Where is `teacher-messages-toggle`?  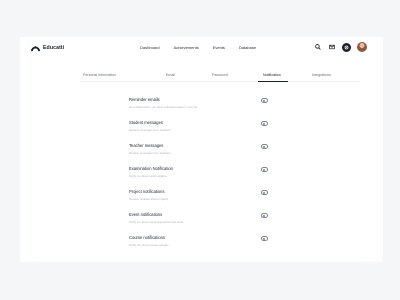 teacher-messages-toggle is located at coordinates (264, 146).